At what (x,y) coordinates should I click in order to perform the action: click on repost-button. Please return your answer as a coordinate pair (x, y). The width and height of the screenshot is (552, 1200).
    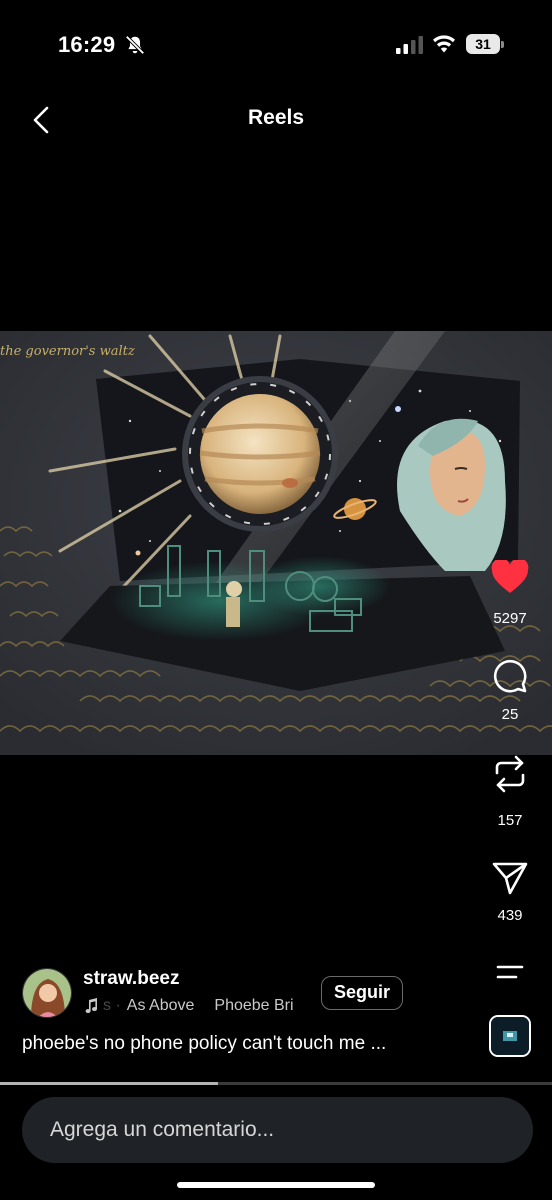
    Looking at the image, I should click on (510, 774).